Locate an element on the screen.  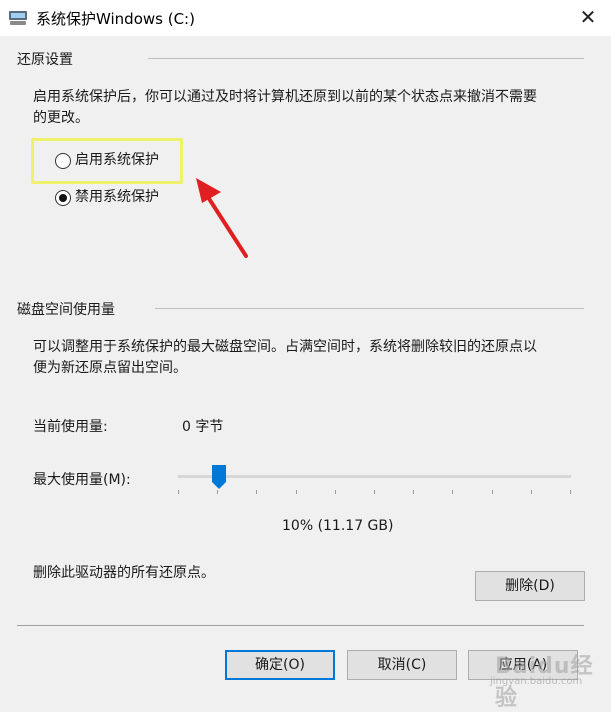
window-title: 系统保护Windows (C:) is located at coordinates (115, 19).